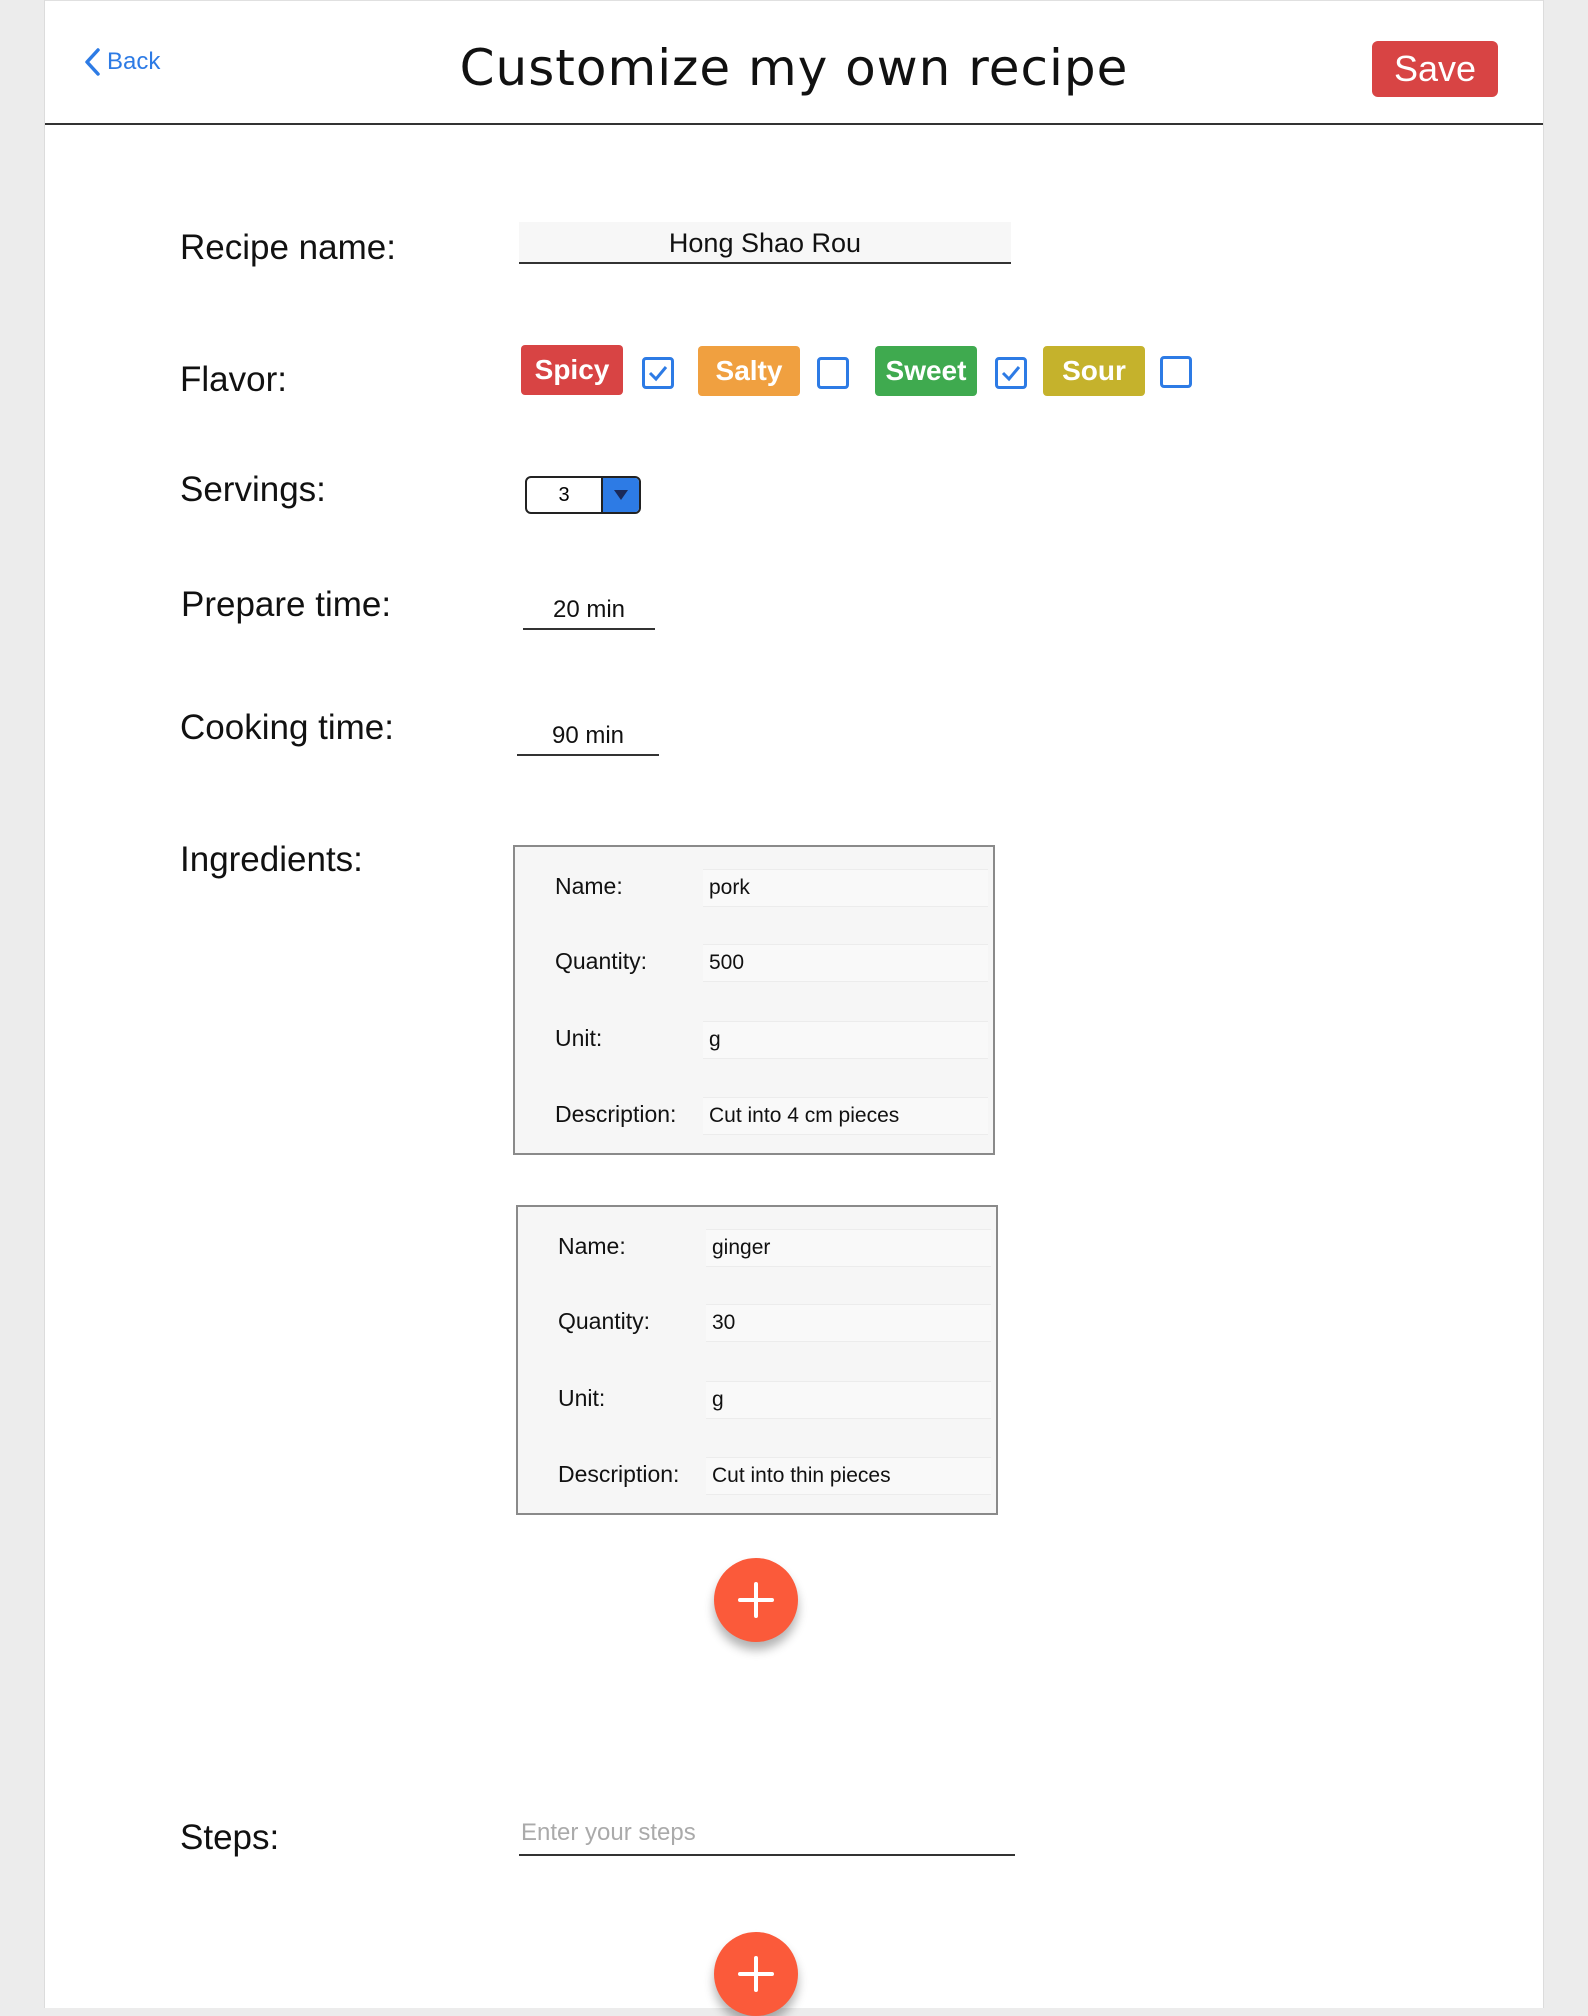  I want to click on flavor-label: Flavor:, so click(233, 379).